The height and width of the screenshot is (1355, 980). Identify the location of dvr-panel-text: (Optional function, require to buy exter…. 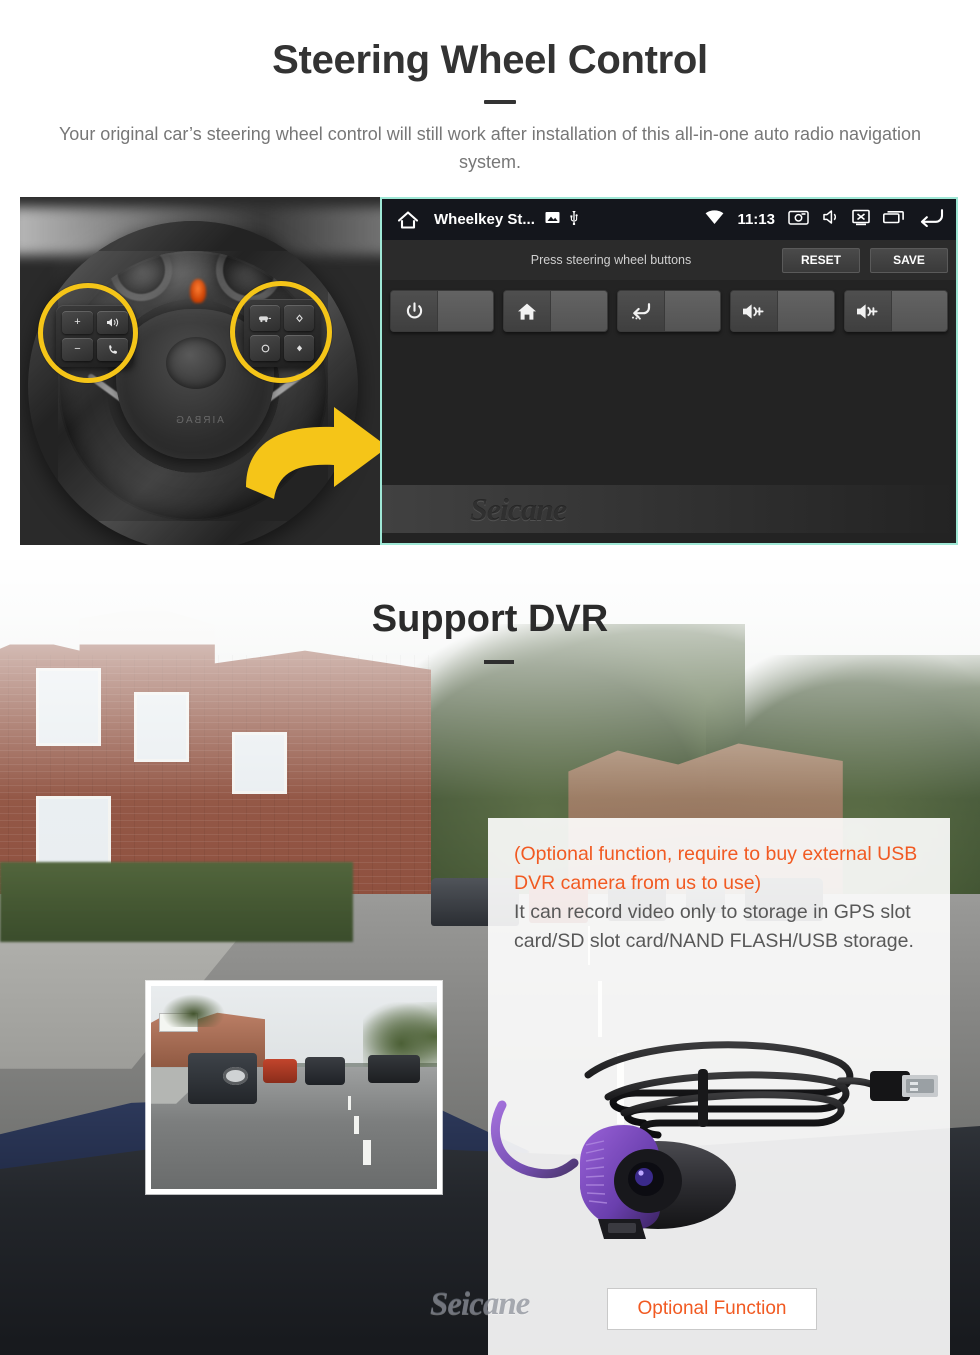
(724, 898).